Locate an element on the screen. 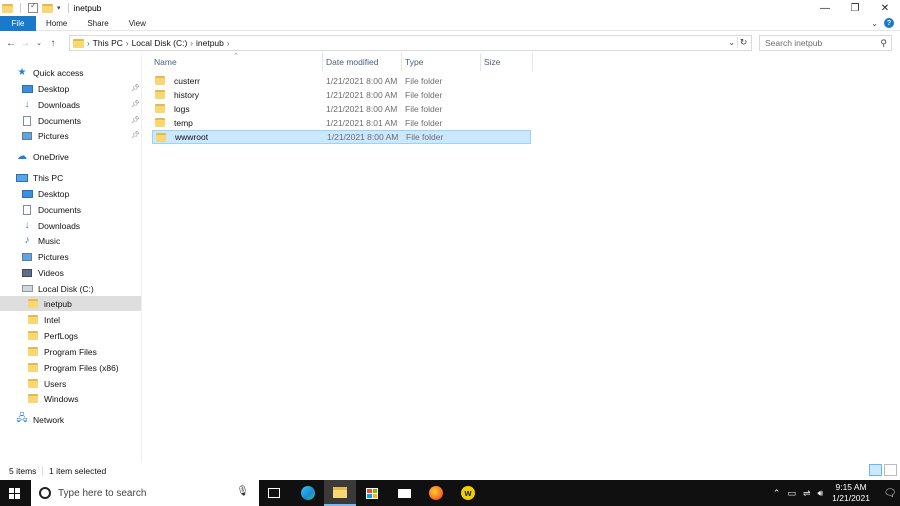 This screenshot has width=900, height=506. nav-qa-documents: Documents is located at coordinates (51, 120).